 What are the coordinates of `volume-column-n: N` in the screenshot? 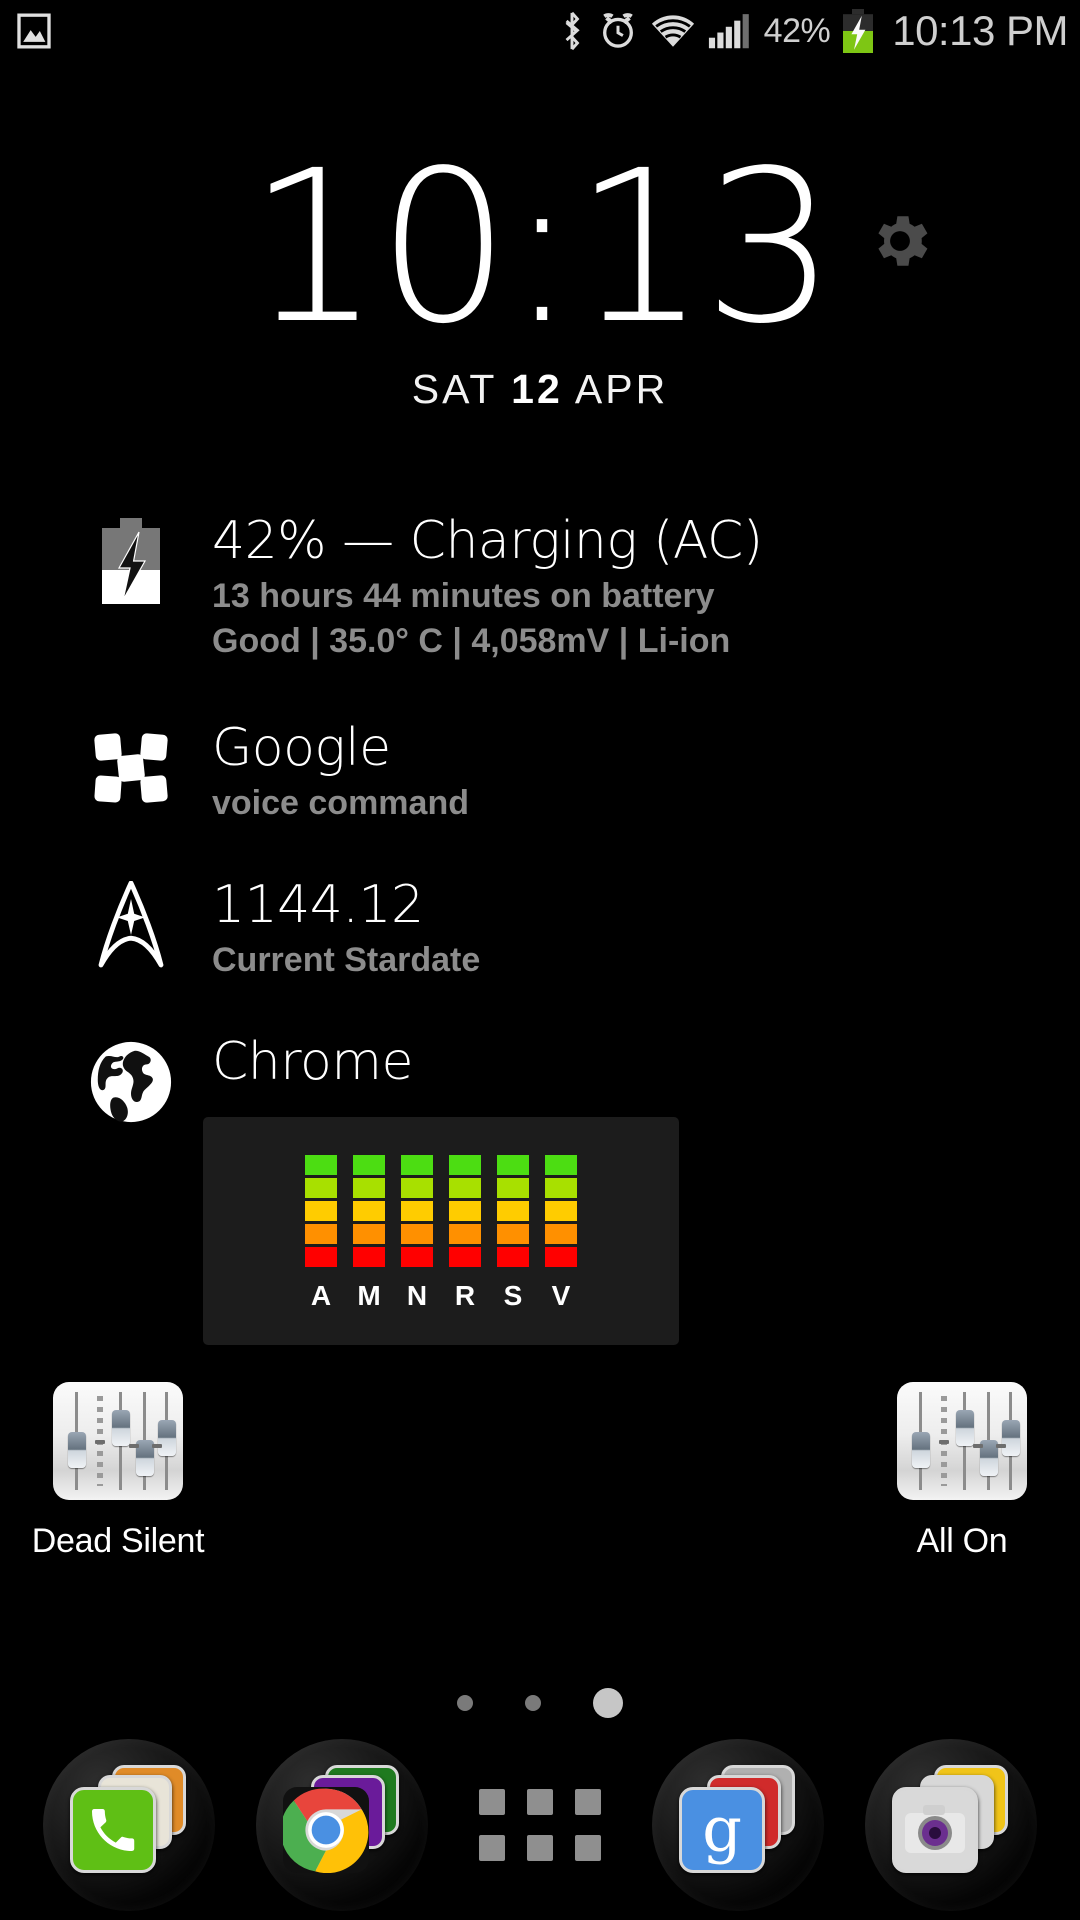 It's located at (417, 1233).